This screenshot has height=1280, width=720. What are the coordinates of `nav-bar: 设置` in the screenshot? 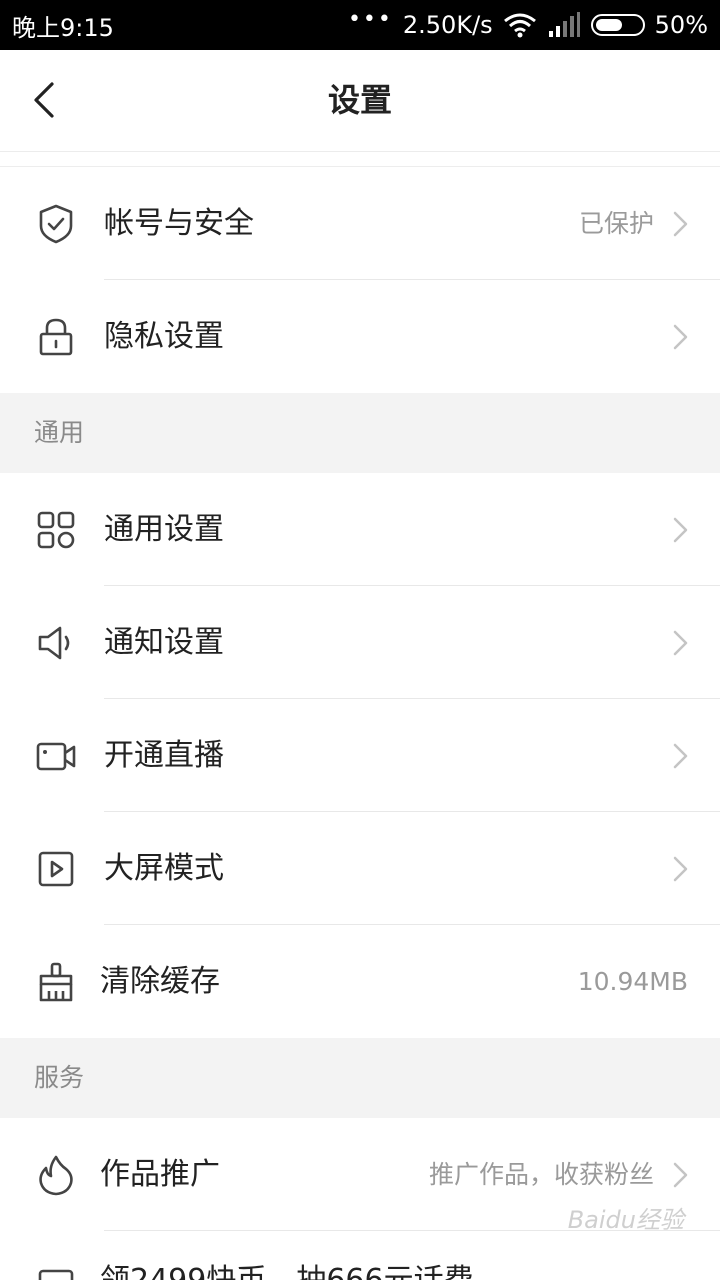 It's located at (360, 101).